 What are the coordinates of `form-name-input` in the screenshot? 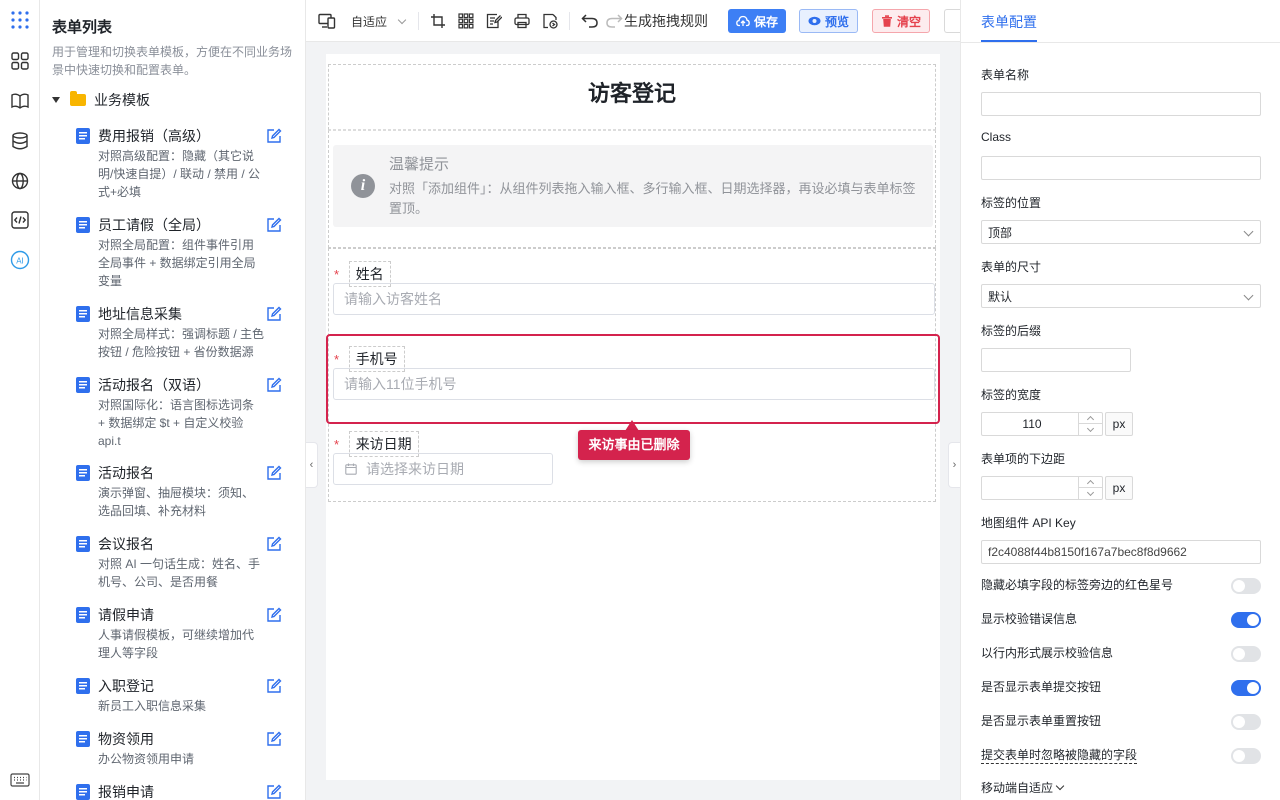 It's located at (1121, 104).